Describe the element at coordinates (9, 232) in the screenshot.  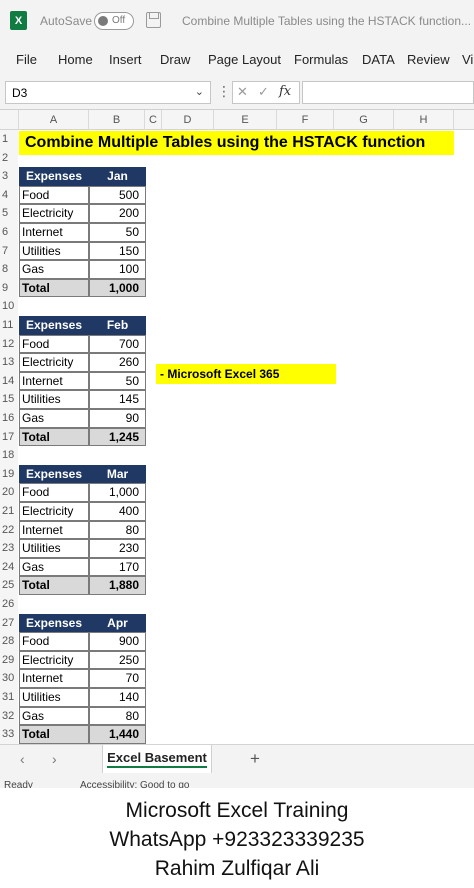
I see `row-header: 6` at that location.